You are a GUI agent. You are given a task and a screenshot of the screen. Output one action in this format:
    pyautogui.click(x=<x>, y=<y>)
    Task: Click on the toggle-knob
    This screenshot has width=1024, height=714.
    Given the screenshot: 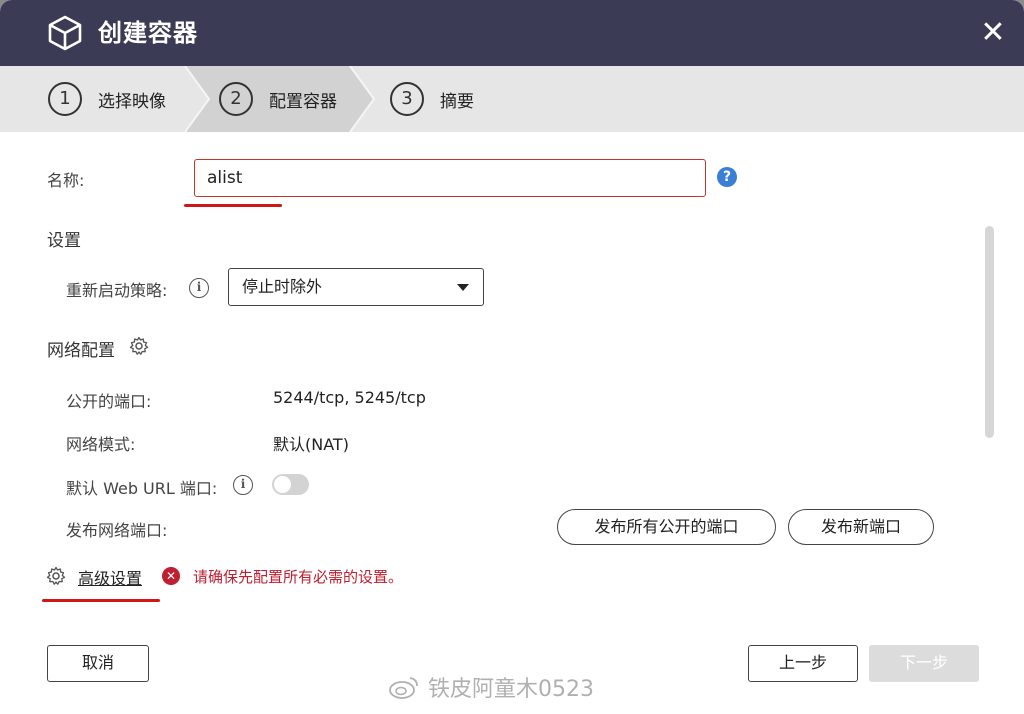 What is the action you would take?
    pyautogui.click(x=282, y=484)
    